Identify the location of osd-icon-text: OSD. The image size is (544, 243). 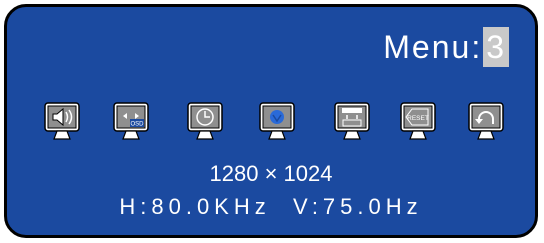
(137, 125).